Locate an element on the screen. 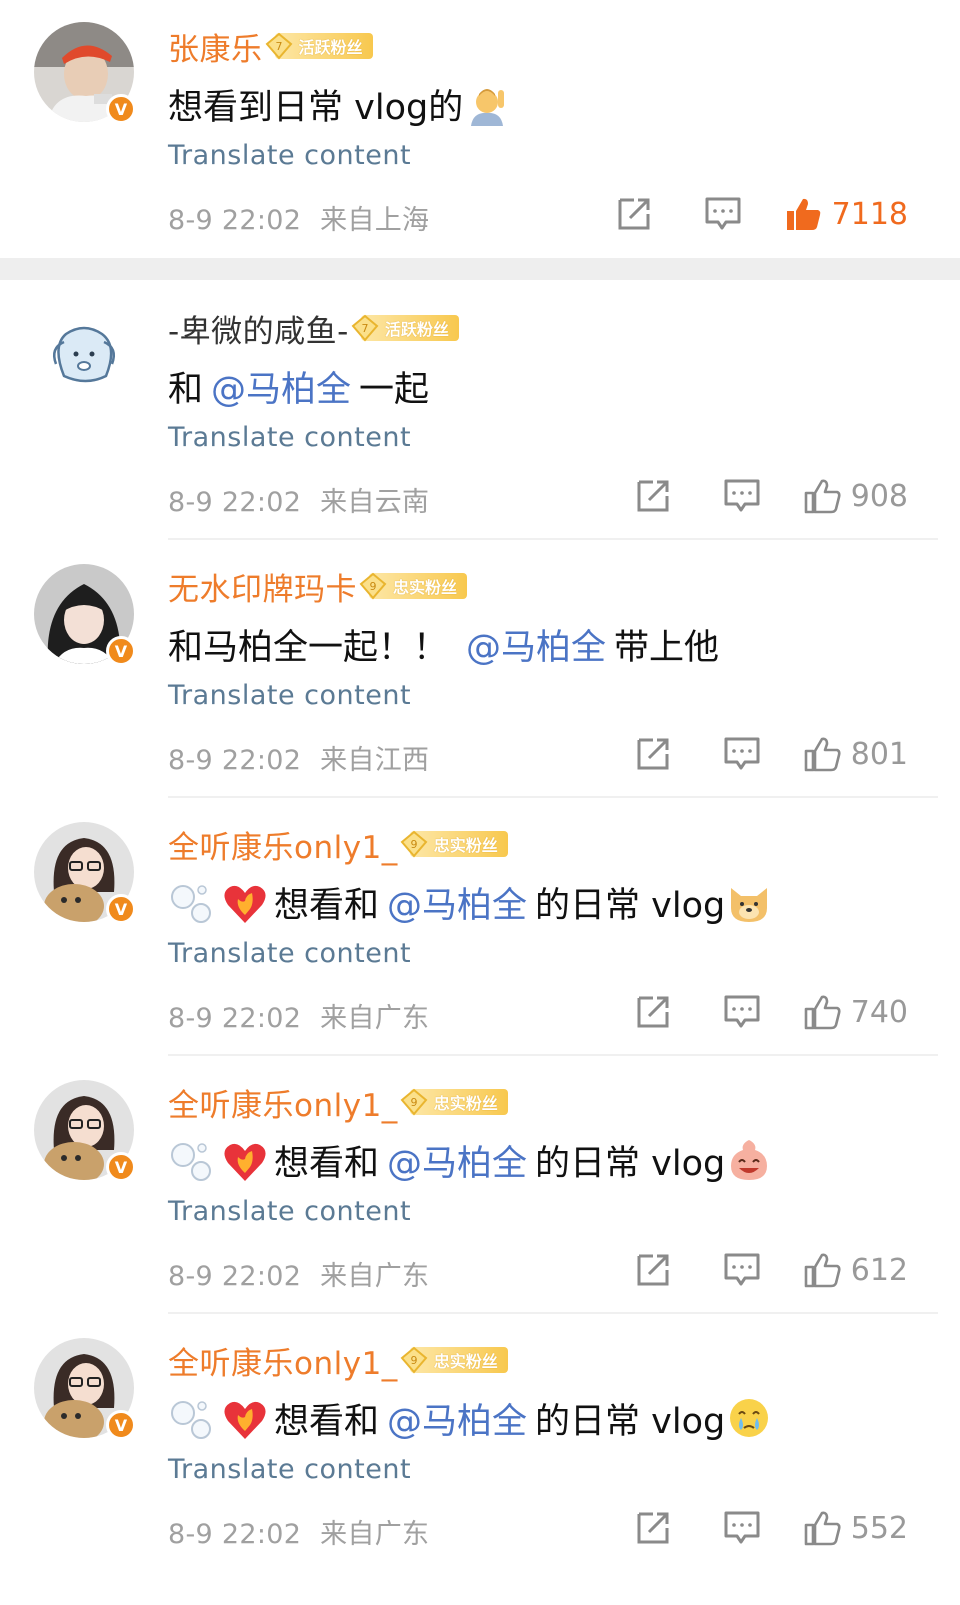 This screenshot has width=960, height=1605. comment-text: 想看和 @马柏全 的日常 vlog is located at coordinates (469, 902).